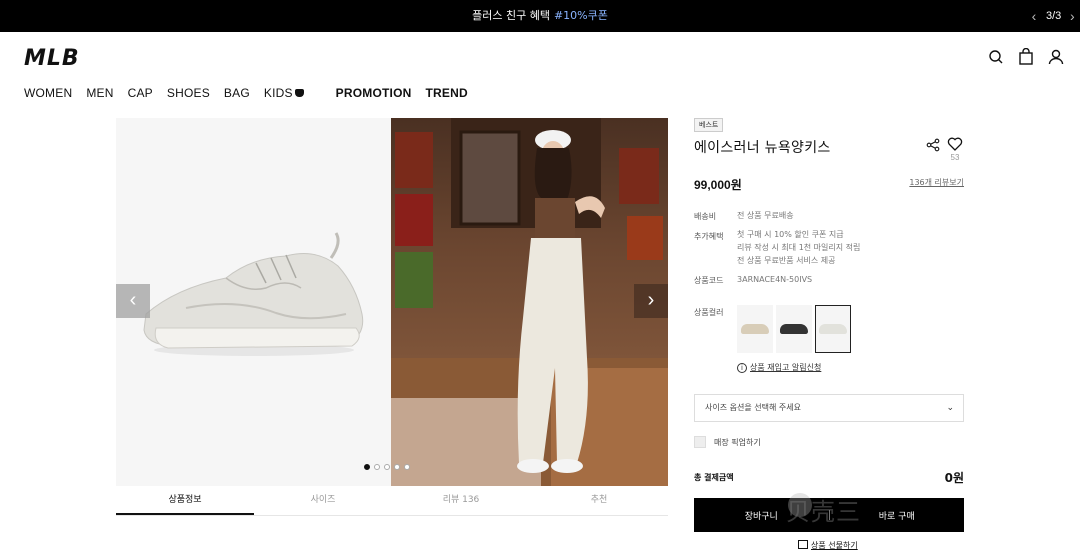  What do you see at coordinates (185, 502) in the screenshot?
I see `tab-product-info: 상품정보` at bounding box center [185, 502].